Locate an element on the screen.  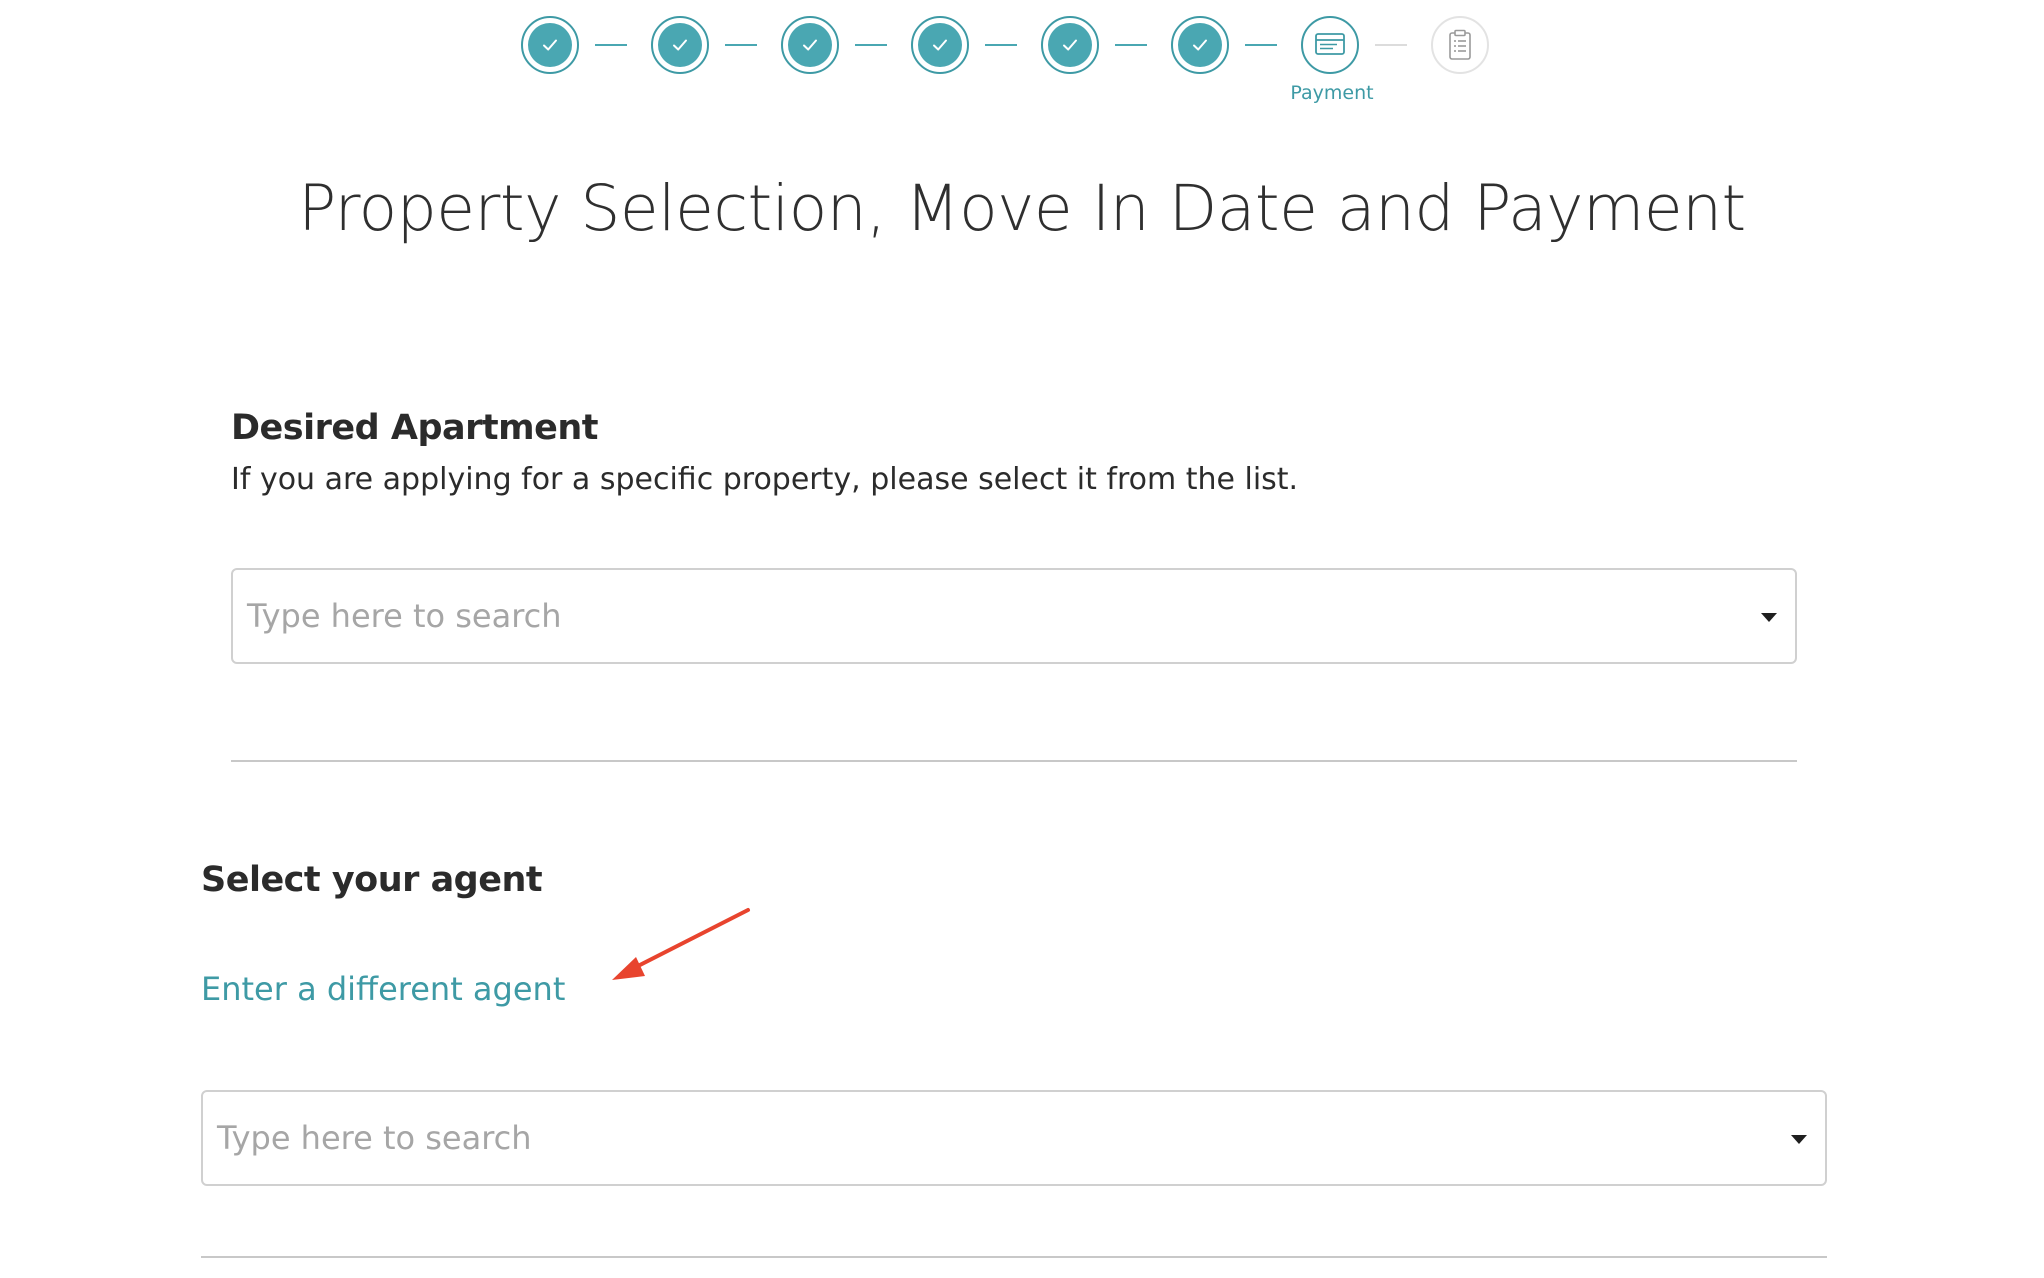
step-6-completed is located at coordinates (1200, 45).